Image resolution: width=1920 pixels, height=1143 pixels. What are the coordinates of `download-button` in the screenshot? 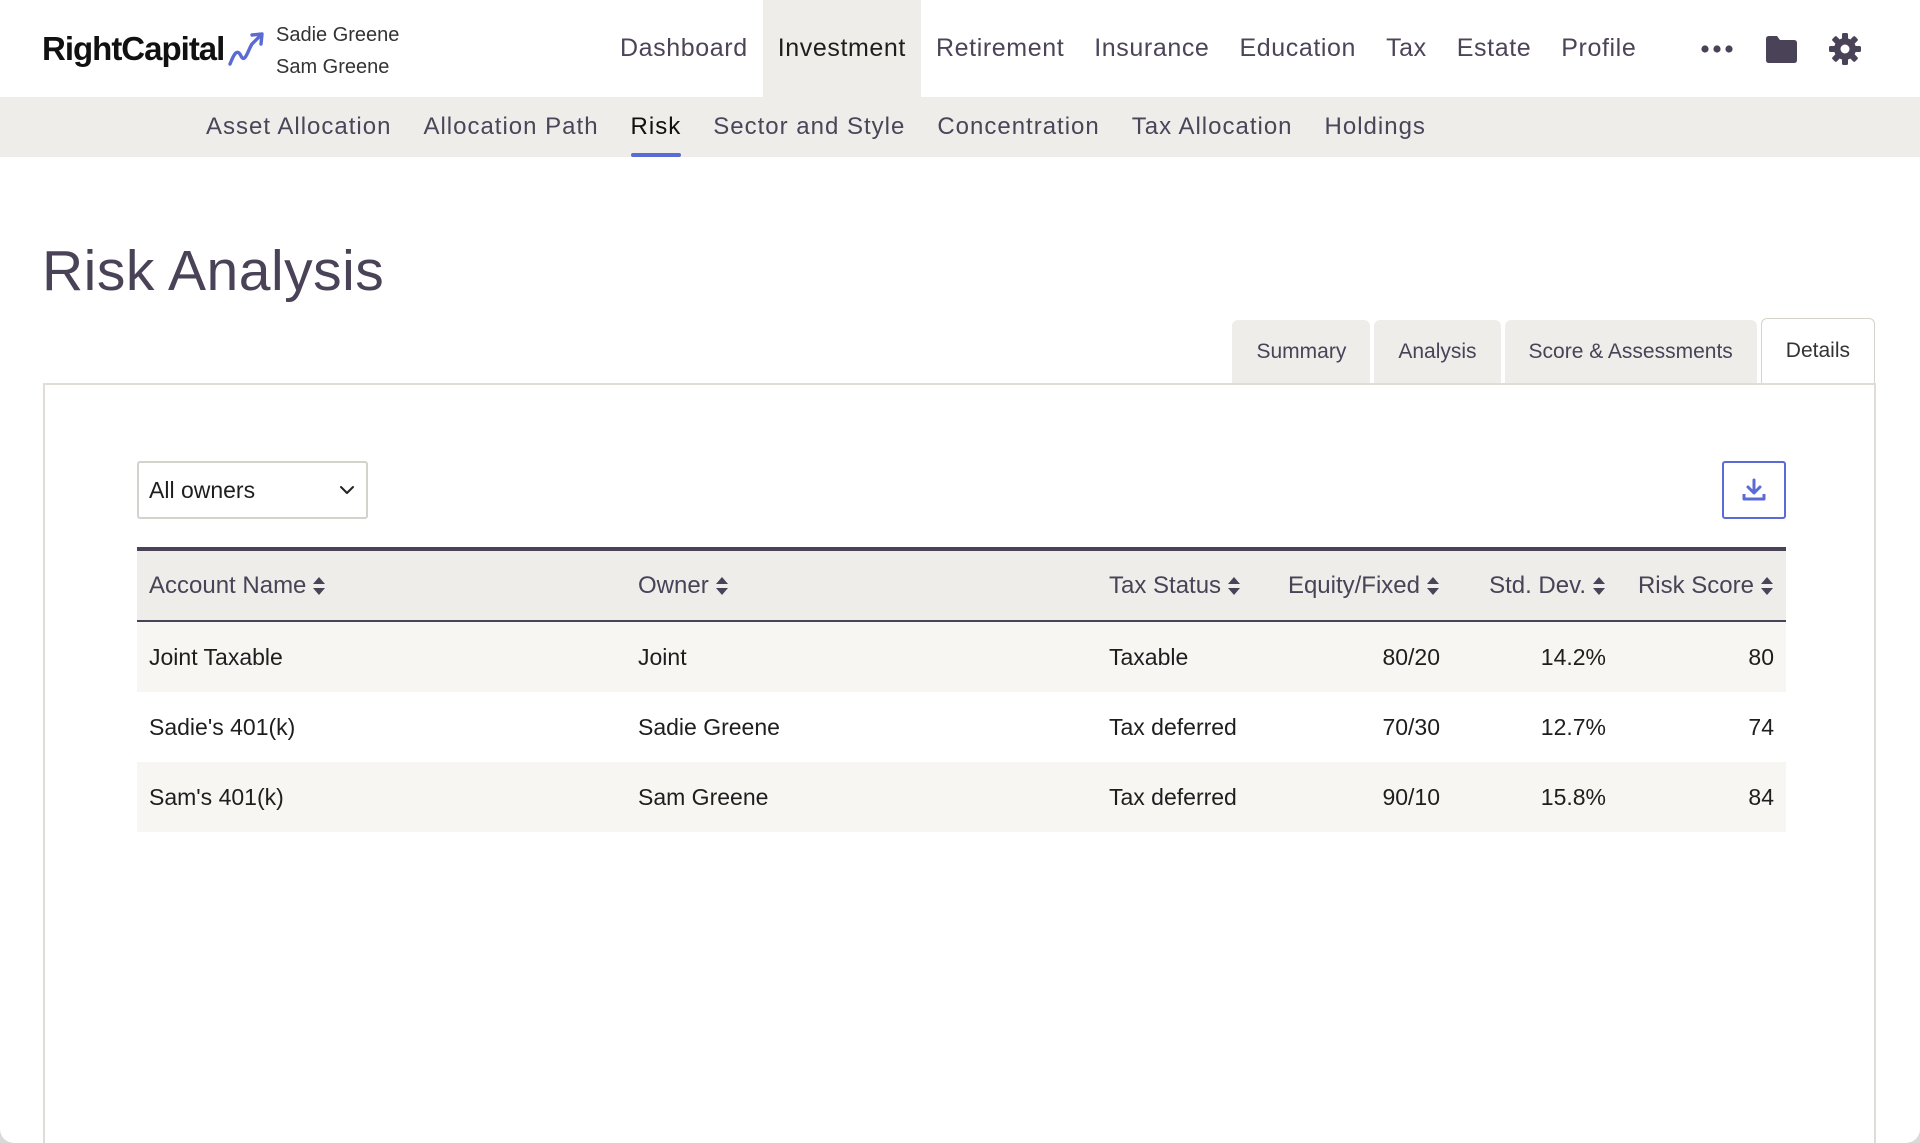 It's located at (1754, 490).